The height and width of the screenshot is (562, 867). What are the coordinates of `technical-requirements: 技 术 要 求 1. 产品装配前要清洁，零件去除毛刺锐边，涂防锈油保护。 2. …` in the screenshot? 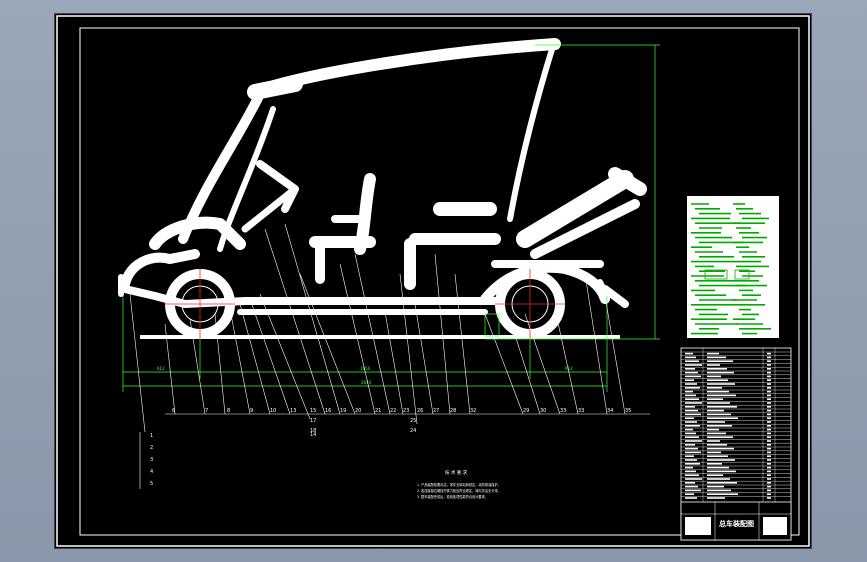 It's located at (459, 484).